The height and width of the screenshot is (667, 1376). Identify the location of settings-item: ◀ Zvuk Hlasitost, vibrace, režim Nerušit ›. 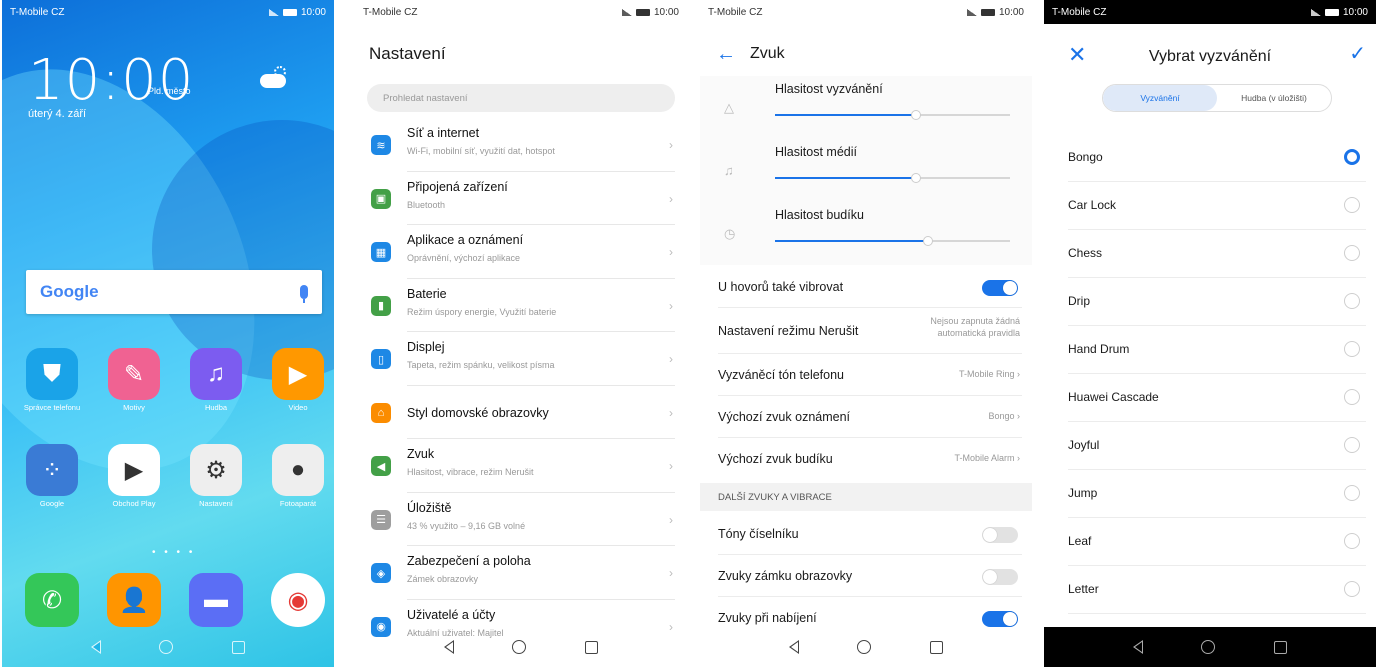
(521, 466).